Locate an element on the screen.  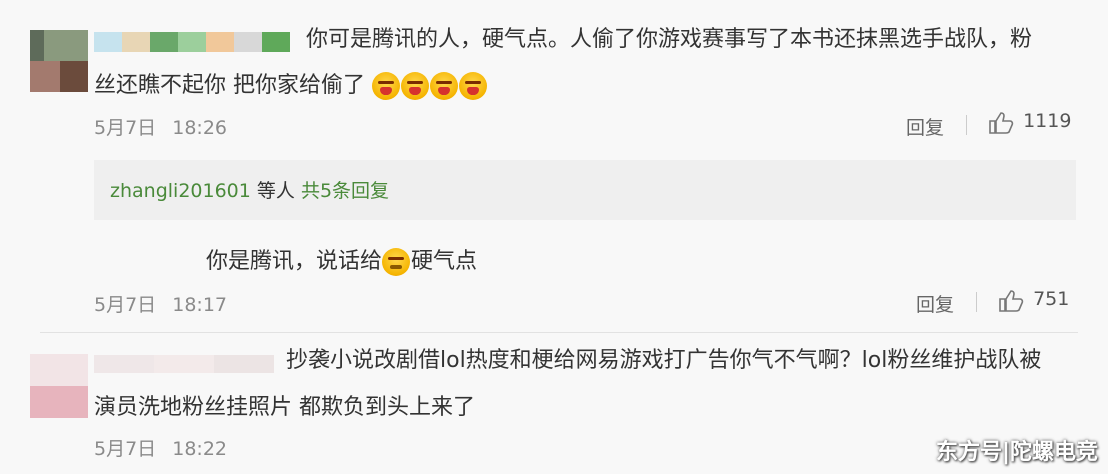
comment-text-line1: 抄袭小说改剧借lol热度和梗给网易游戏打广告你气不气啊？lol粉丝维护战队被 is located at coordinates (664, 360).